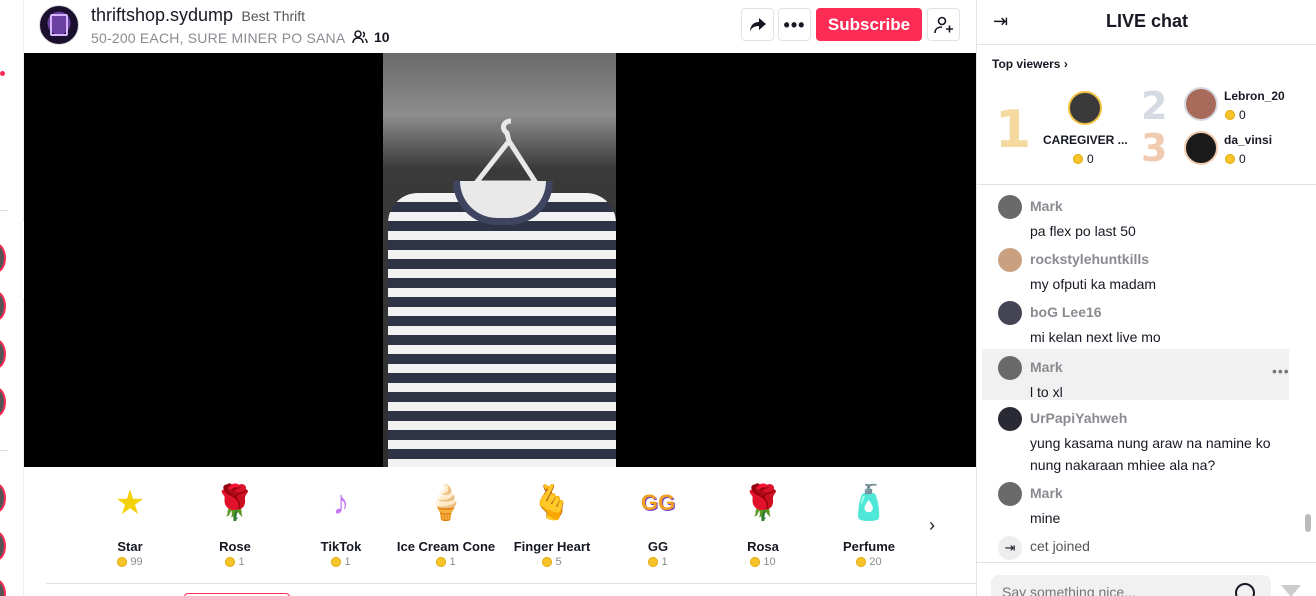  Describe the element at coordinates (162, 15) in the screenshot. I see `host-name: thriftshop.sydump` at that location.